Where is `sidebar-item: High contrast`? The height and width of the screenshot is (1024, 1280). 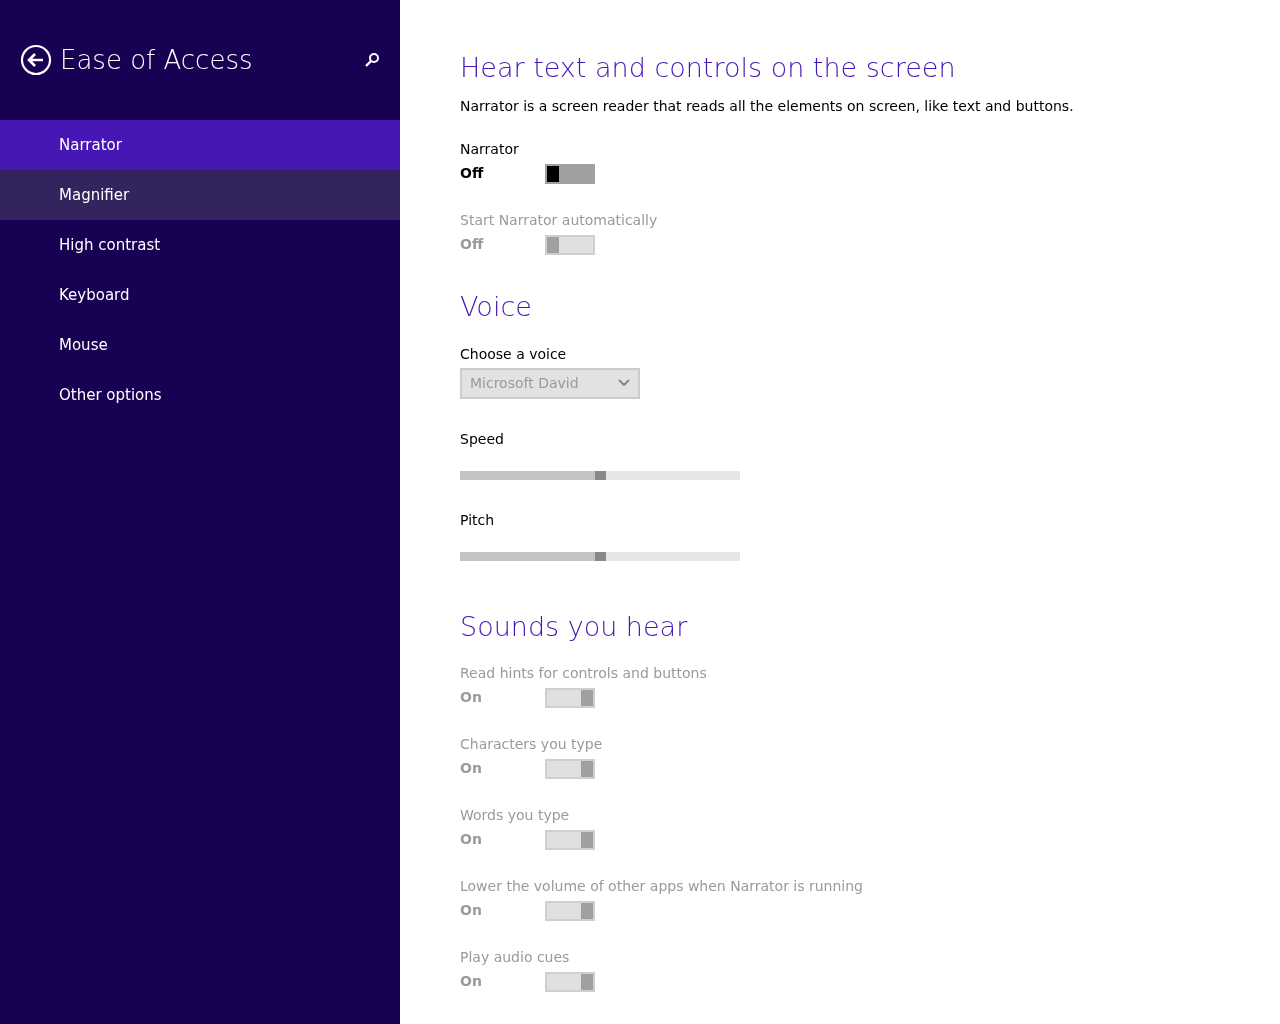
sidebar-item: High contrast is located at coordinates (200, 245).